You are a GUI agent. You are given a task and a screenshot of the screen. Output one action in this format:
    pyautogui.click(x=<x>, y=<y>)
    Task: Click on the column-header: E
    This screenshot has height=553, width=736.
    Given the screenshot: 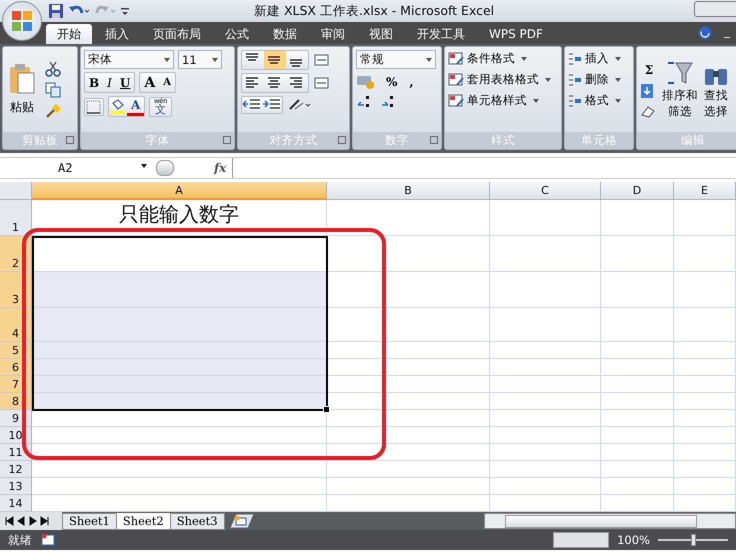 What is the action you would take?
    pyautogui.click(x=705, y=191)
    